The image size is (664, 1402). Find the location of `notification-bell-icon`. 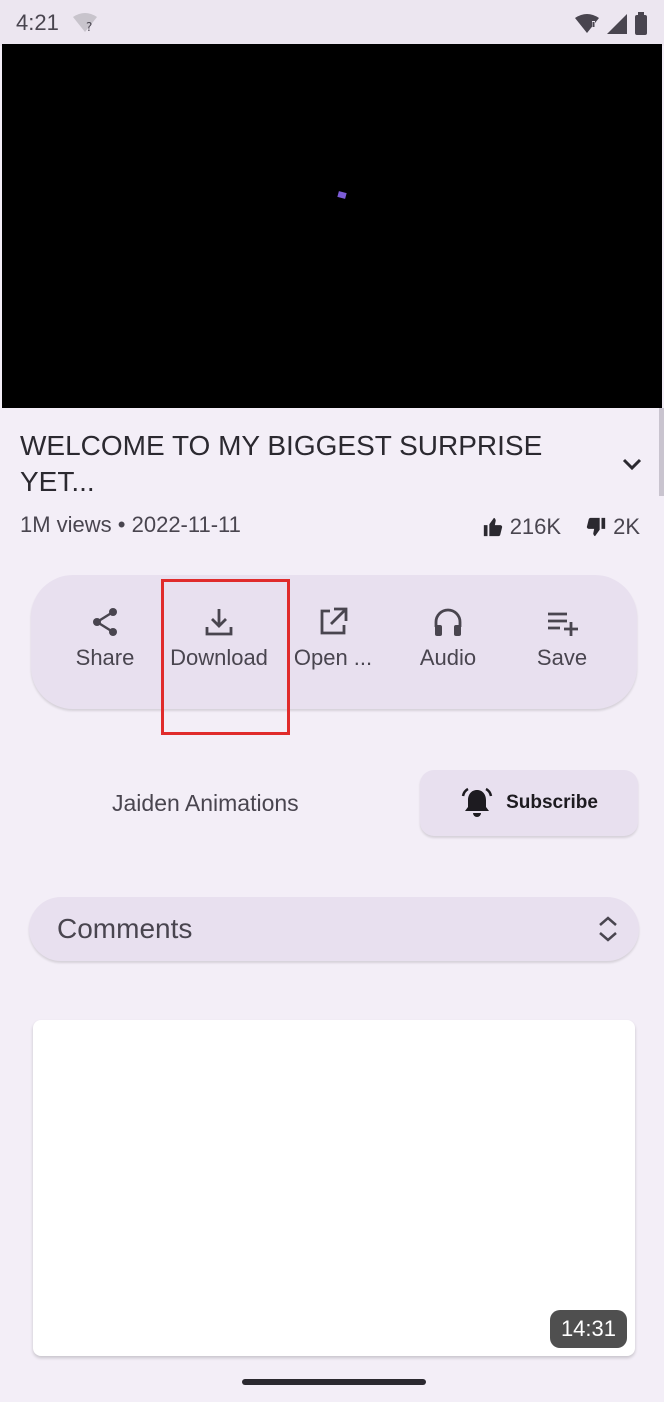

notification-bell-icon is located at coordinates (477, 802).